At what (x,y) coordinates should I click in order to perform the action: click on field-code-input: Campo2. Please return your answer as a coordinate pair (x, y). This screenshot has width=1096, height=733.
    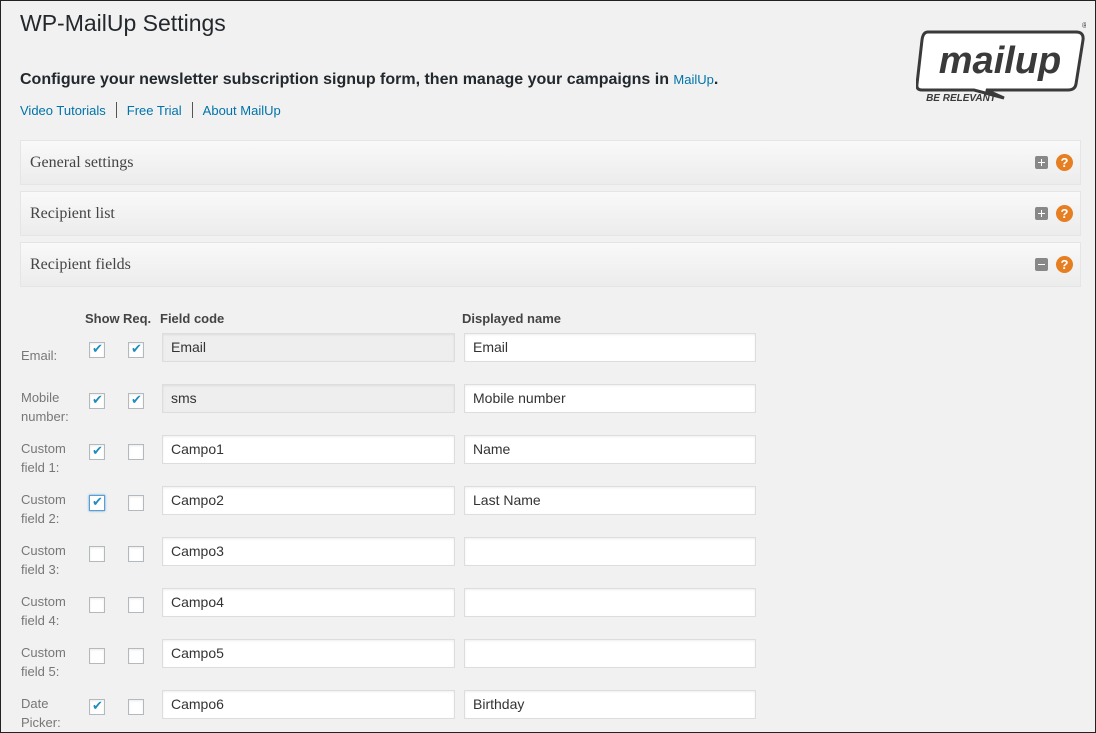
    Looking at the image, I should click on (308, 500).